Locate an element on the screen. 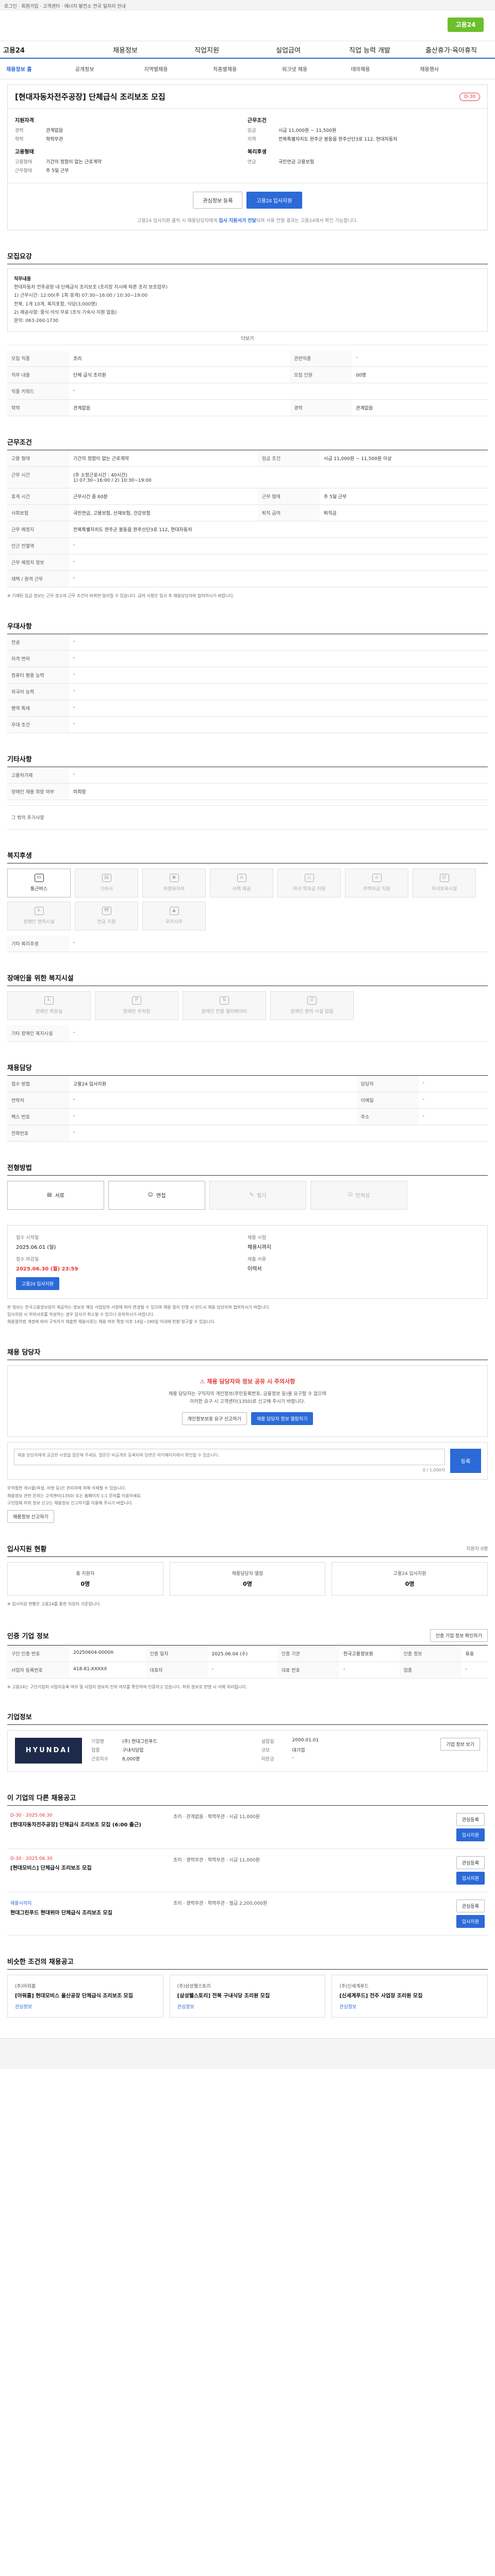  site-logo: 고용24 is located at coordinates (466, 25).